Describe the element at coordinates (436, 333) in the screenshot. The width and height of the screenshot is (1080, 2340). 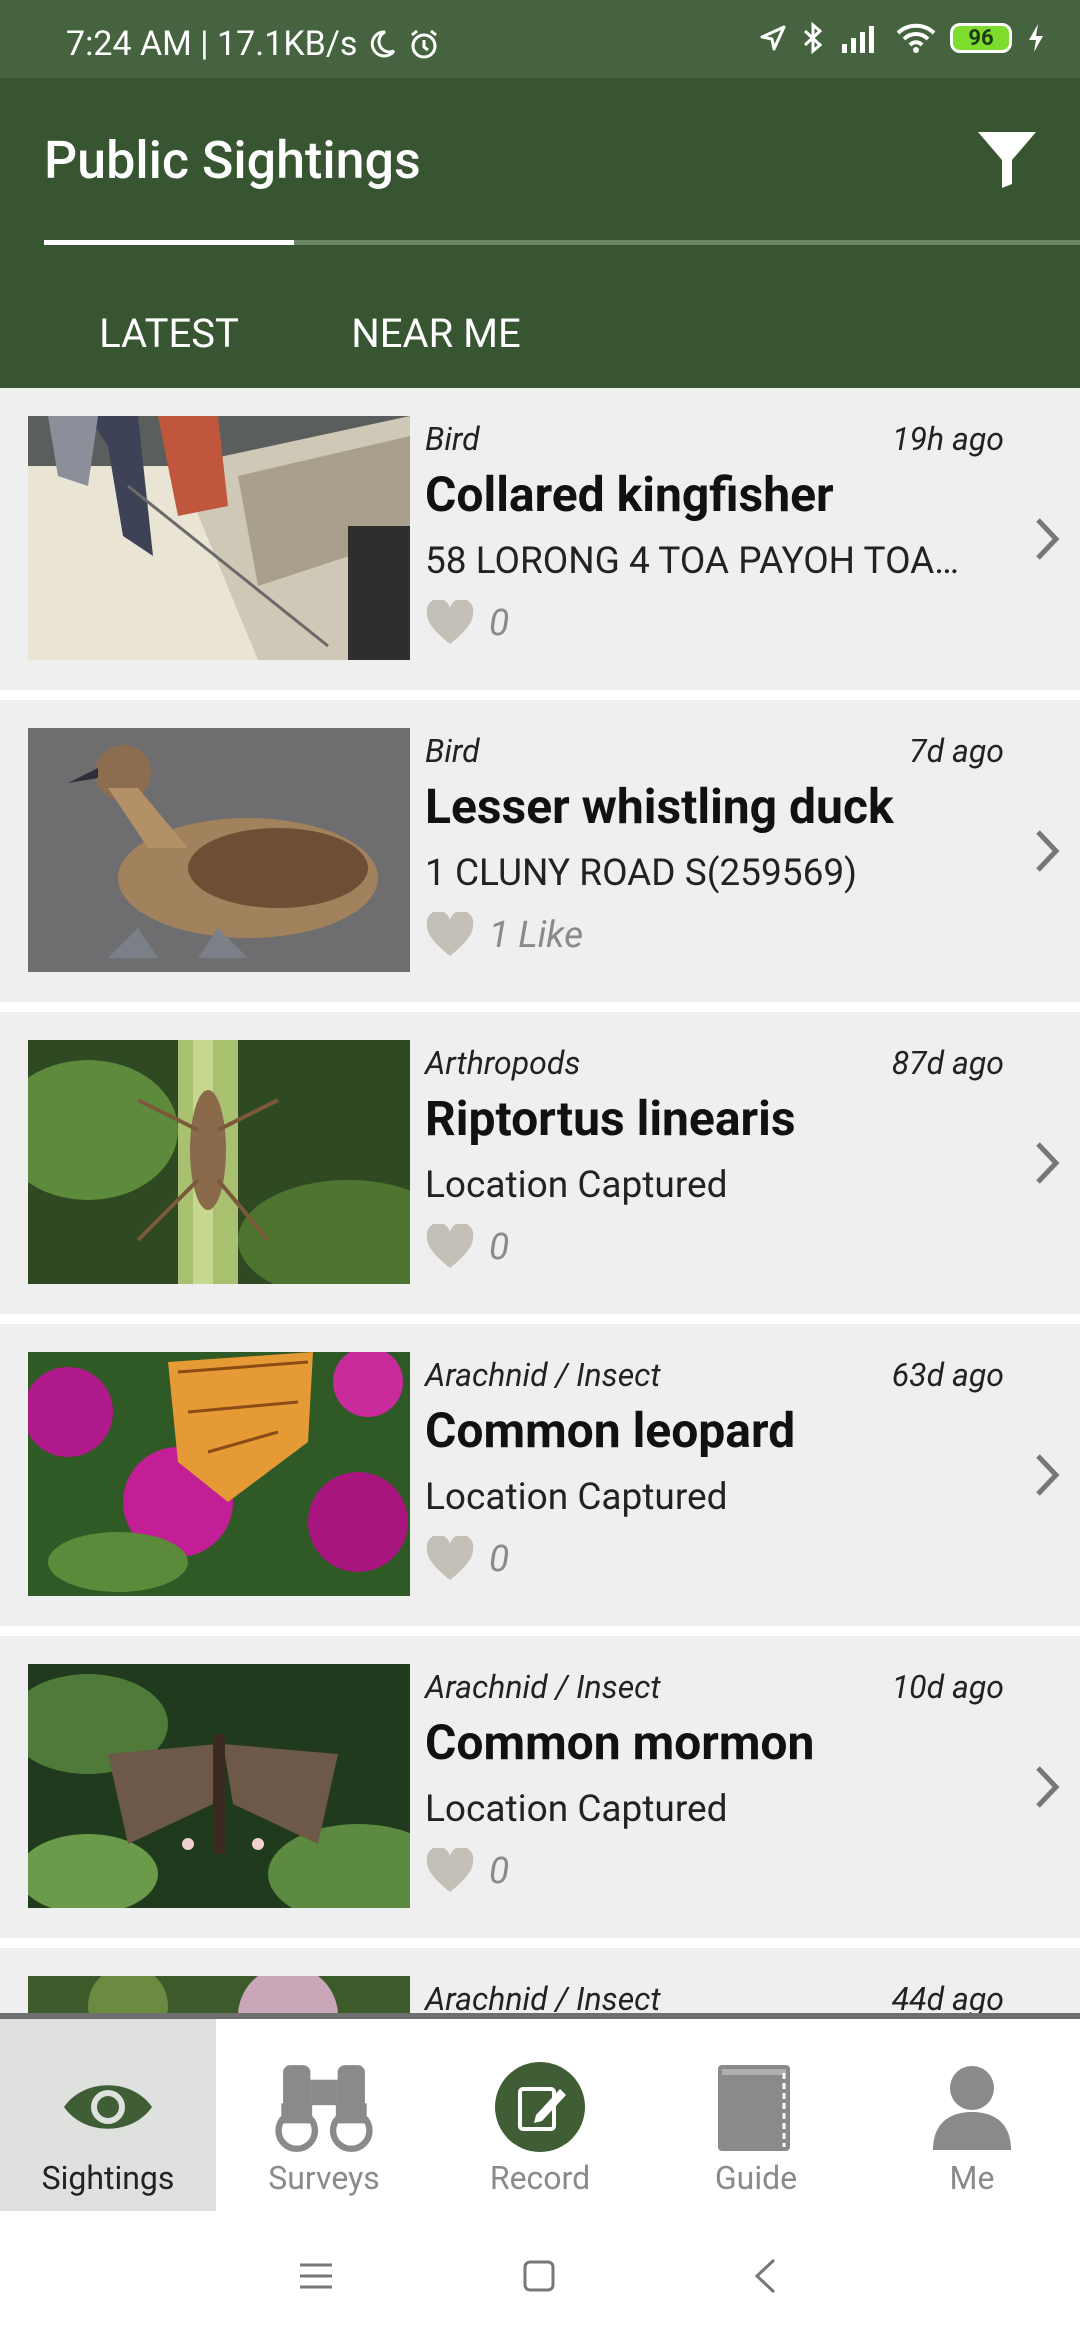
I see `tab-near-me: NEAR ME` at that location.